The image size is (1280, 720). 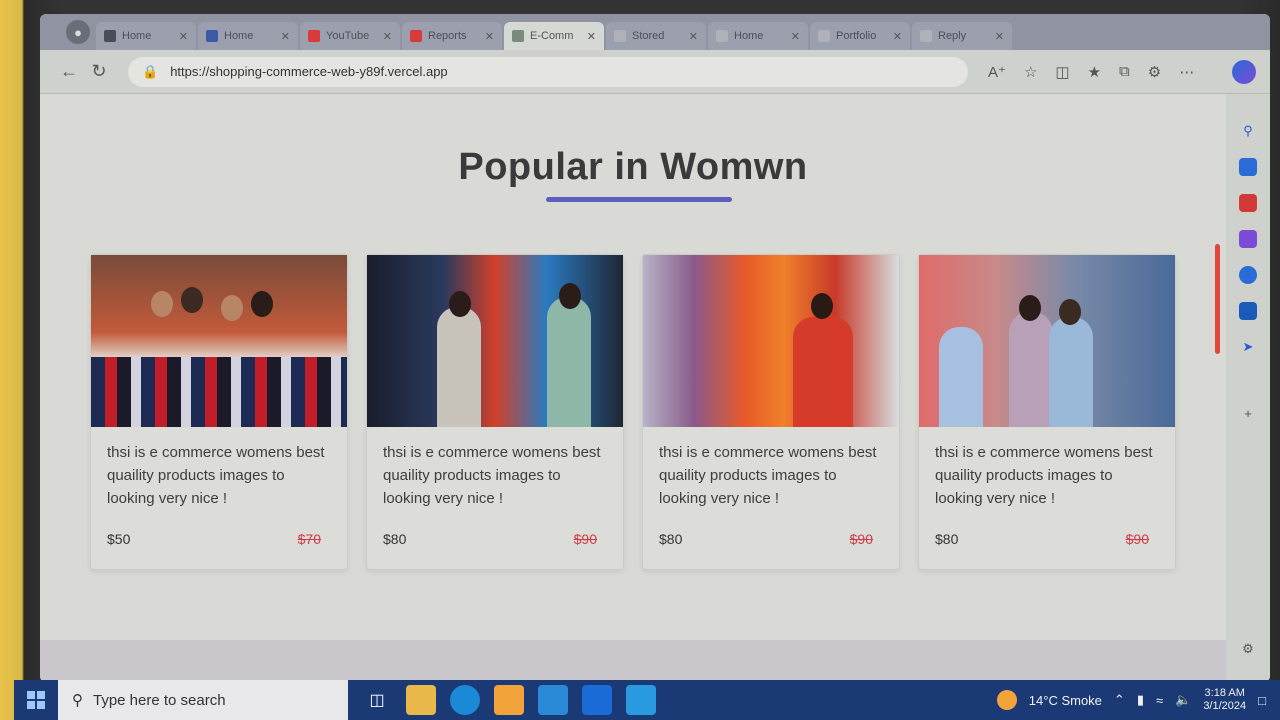 I want to click on edge-browser-icon, so click(x=465, y=700).